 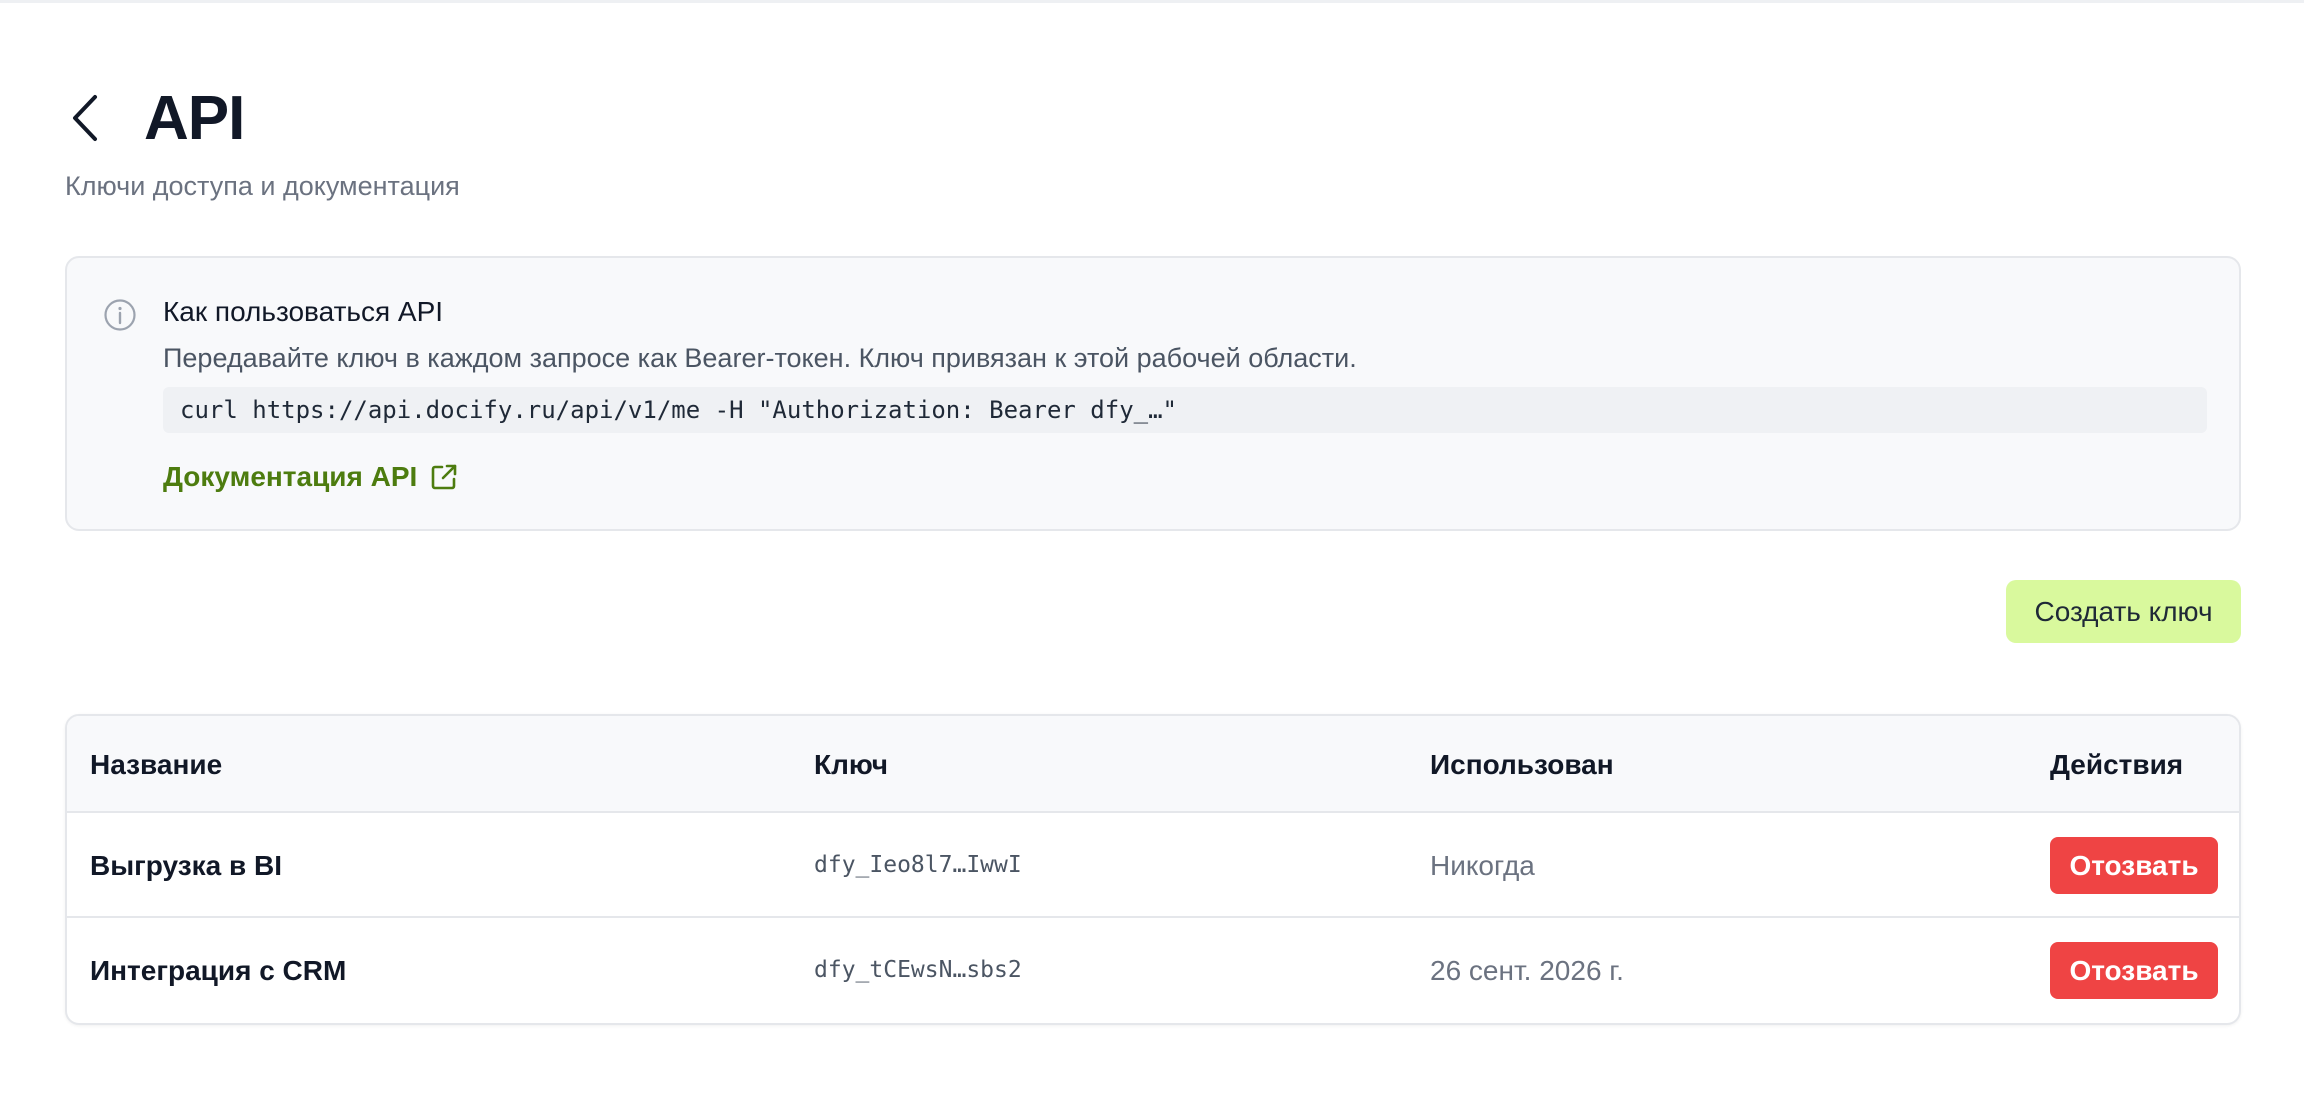 What do you see at coordinates (85, 118) in the screenshot?
I see `chevron-left-icon` at bounding box center [85, 118].